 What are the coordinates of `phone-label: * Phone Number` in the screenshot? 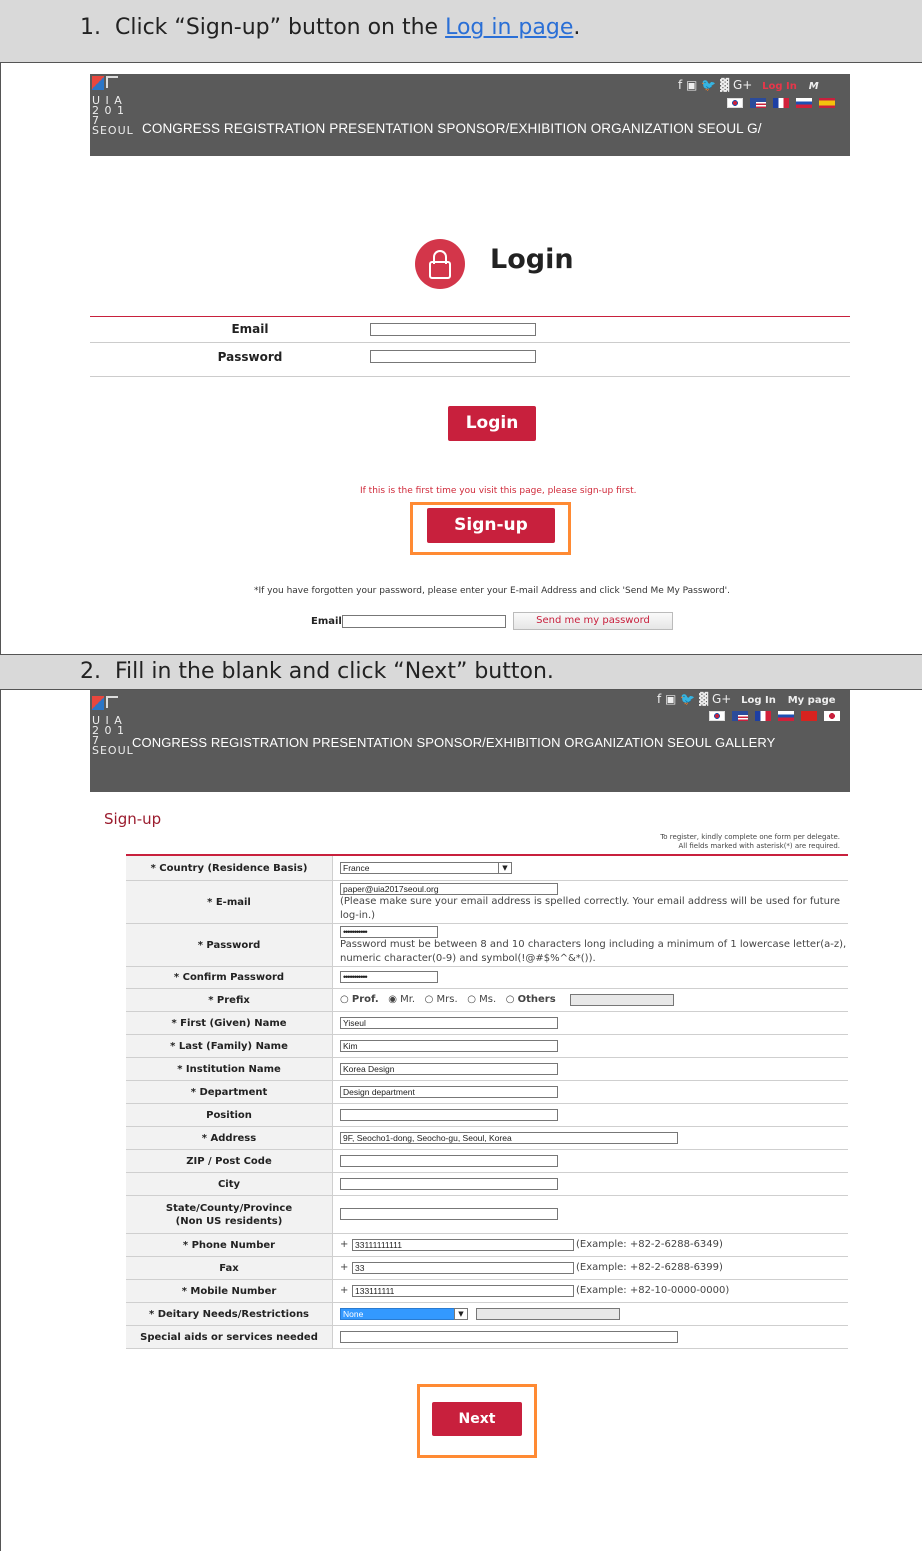 It's located at (229, 1245).